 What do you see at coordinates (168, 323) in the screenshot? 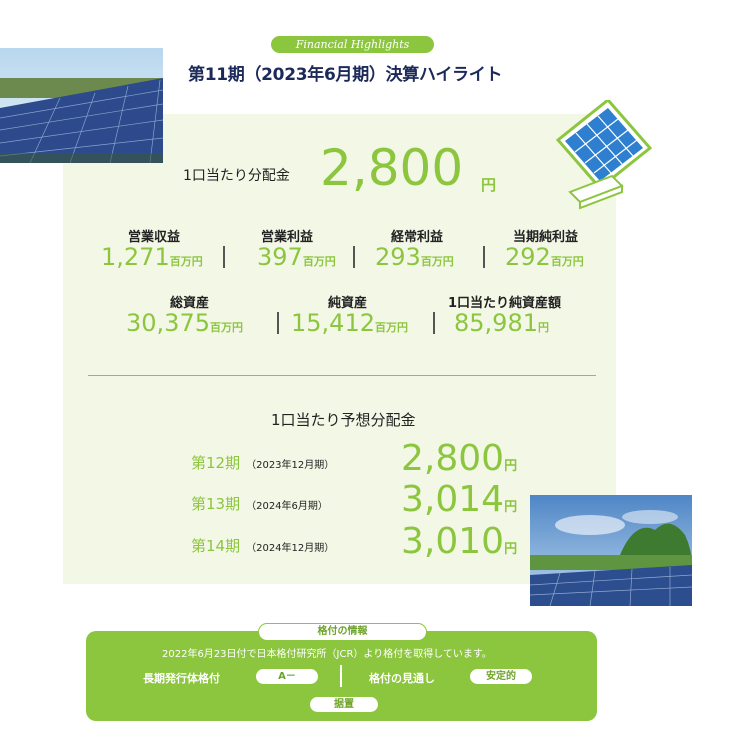
I see `metric-value: 30,375` at bounding box center [168, 323].